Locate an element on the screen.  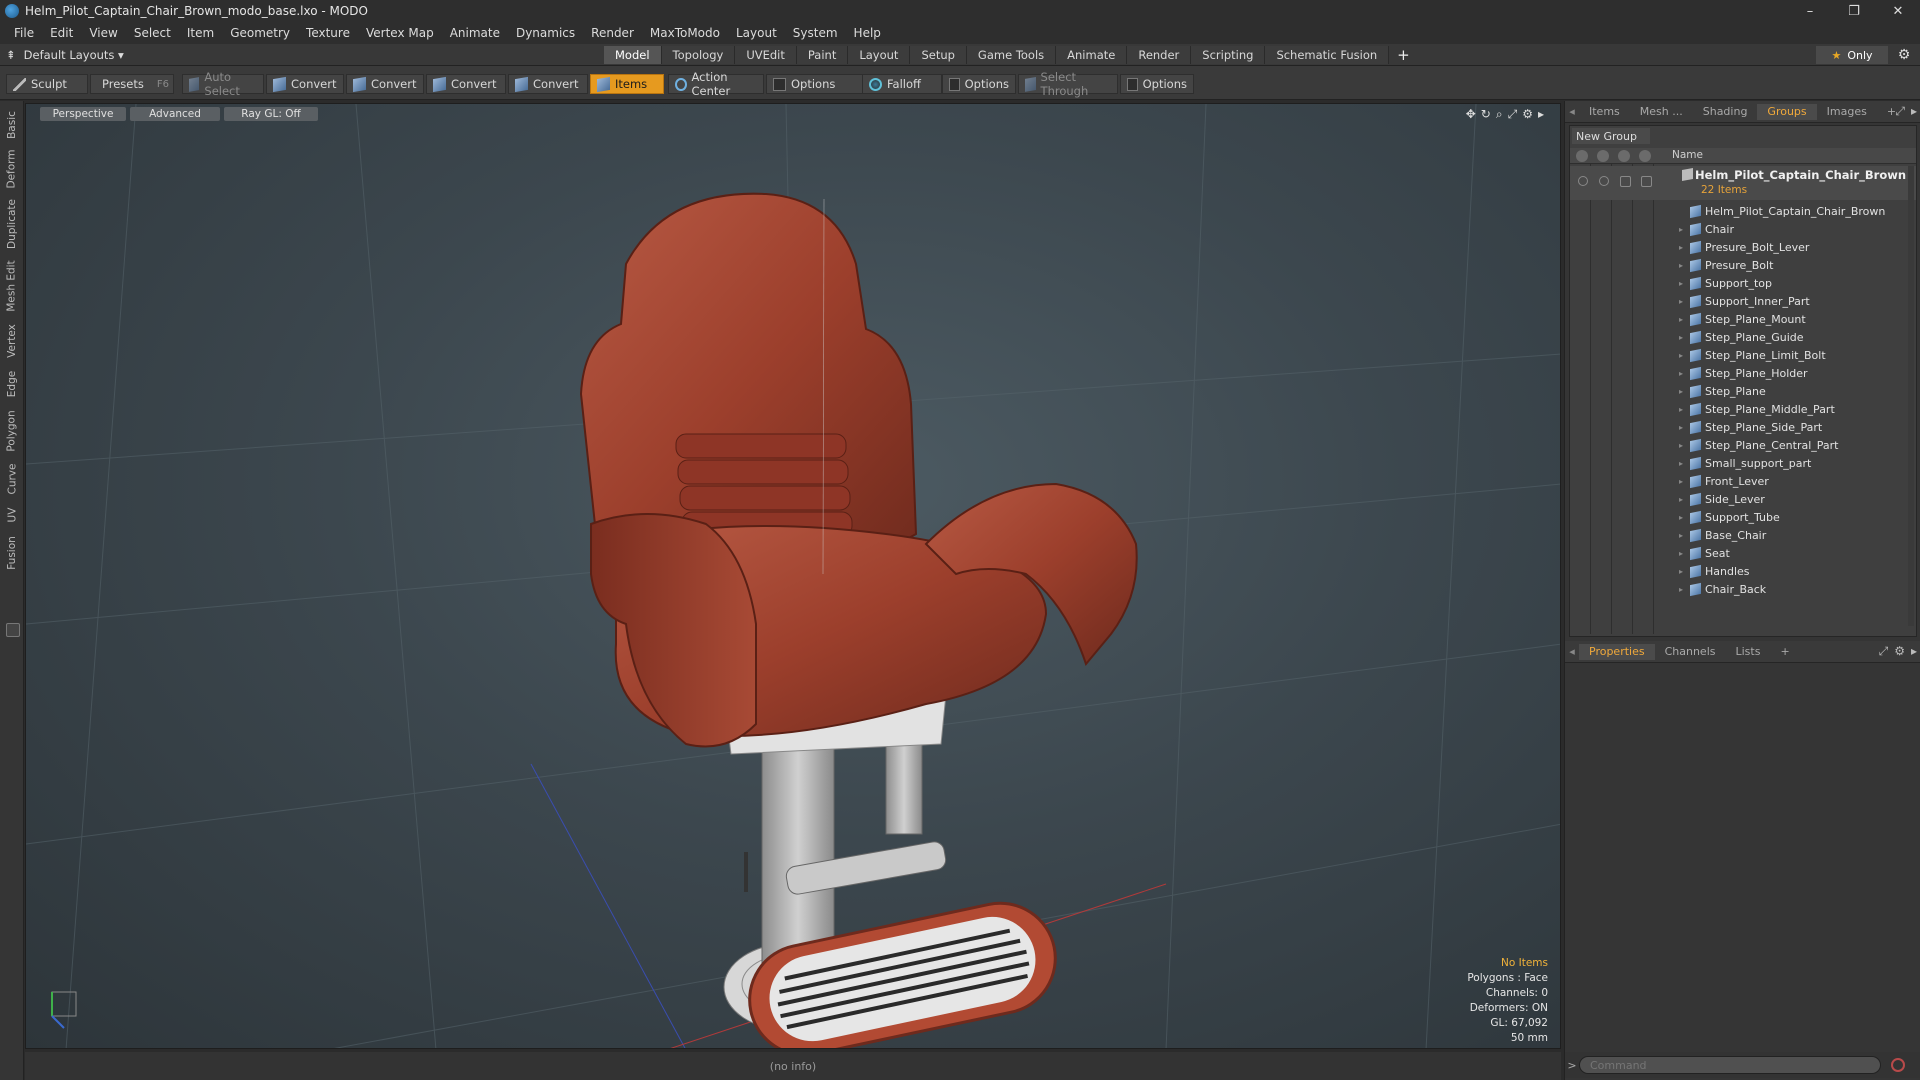
group-list-item: ▸ Step_Plane_Middle_Part is located at coordinates (1743, 409).